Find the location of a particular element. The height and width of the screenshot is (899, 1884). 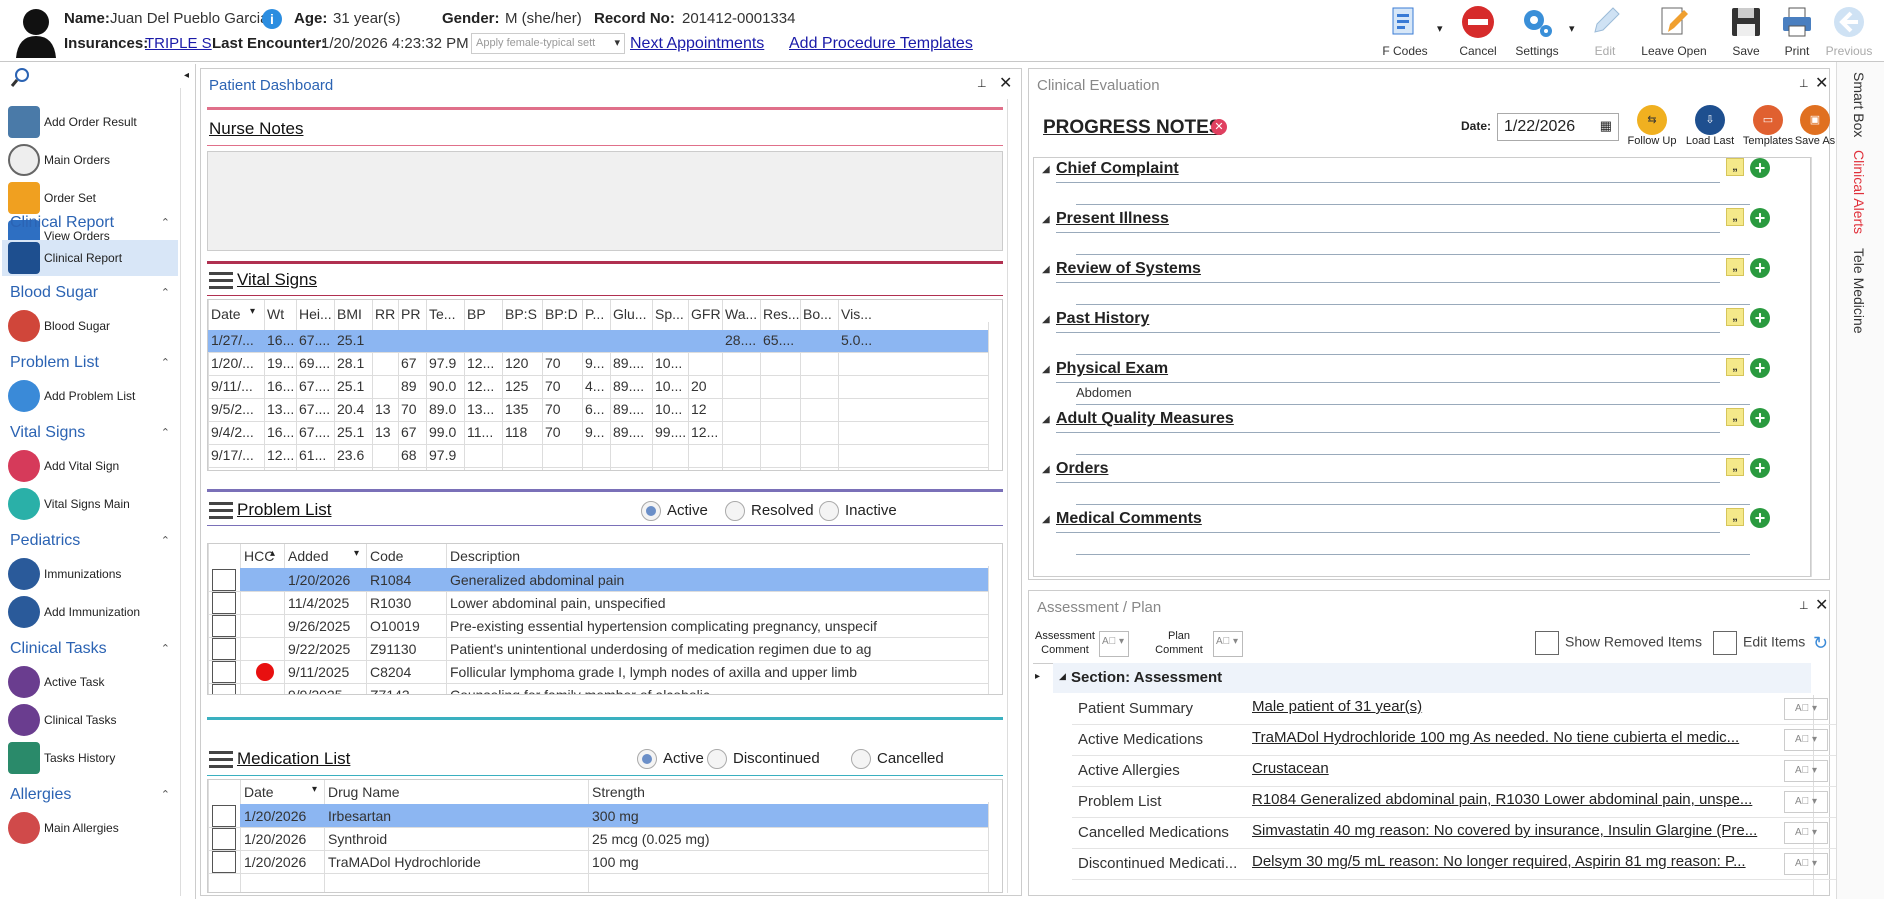

nav-blood-sugar: Blood Sugar is located at coordinates (93, 326).